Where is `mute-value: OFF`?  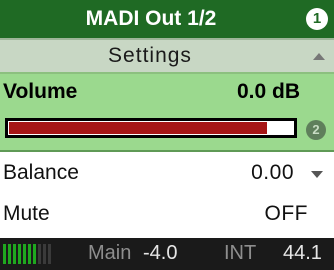
mute-value: OFF is located at coordinates (286, 213).